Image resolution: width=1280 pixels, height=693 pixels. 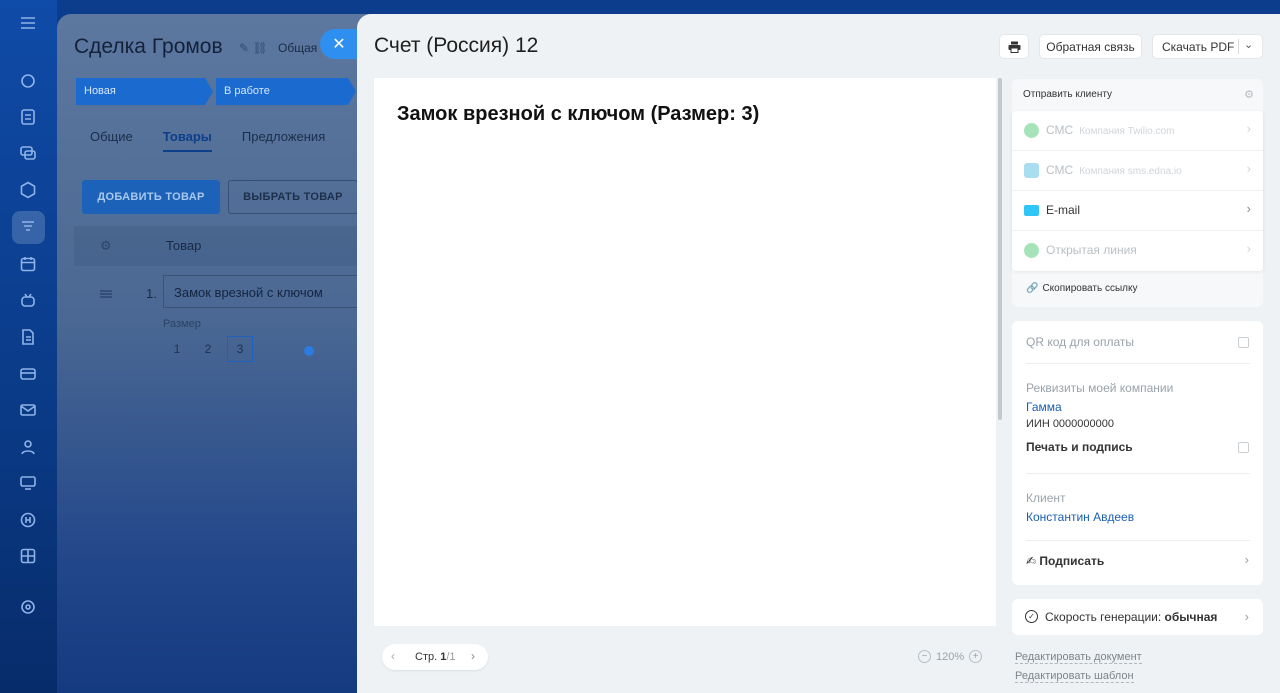 What do you see at coordinates (184, 245) in the screenshot?
I see `product-column-header: Товар` at bounding box center [184, 245].